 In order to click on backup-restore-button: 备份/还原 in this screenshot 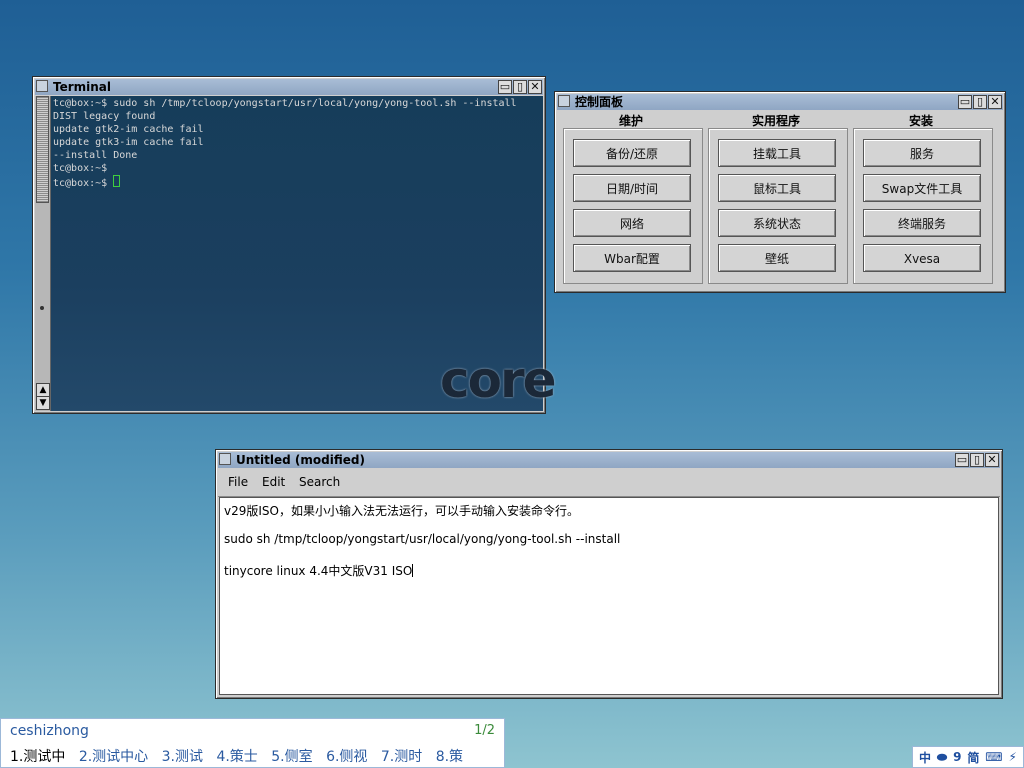, I will do `click(632, 153)`.